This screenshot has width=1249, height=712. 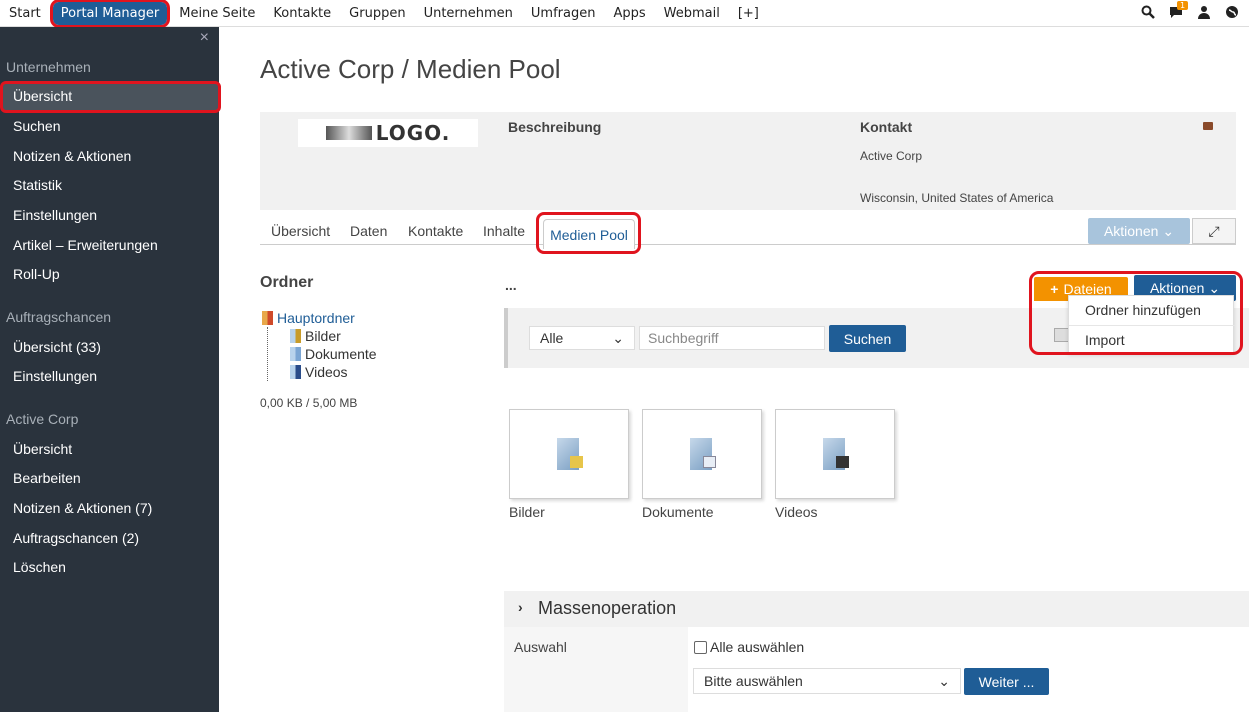 I want to click on folder-card-dokumente, so click(x=702, y=454).